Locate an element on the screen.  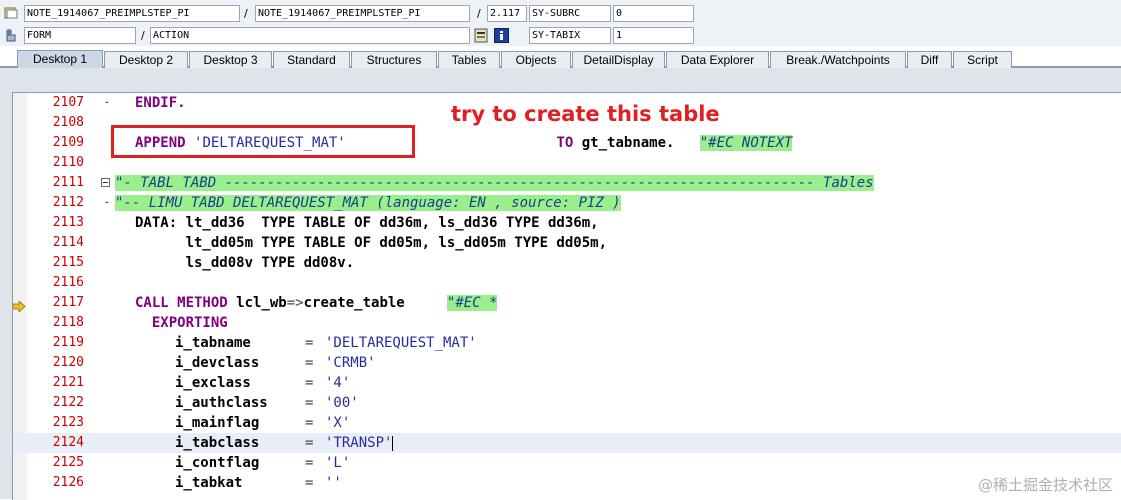
tab-script: Script is located at coordinates (982, 59).